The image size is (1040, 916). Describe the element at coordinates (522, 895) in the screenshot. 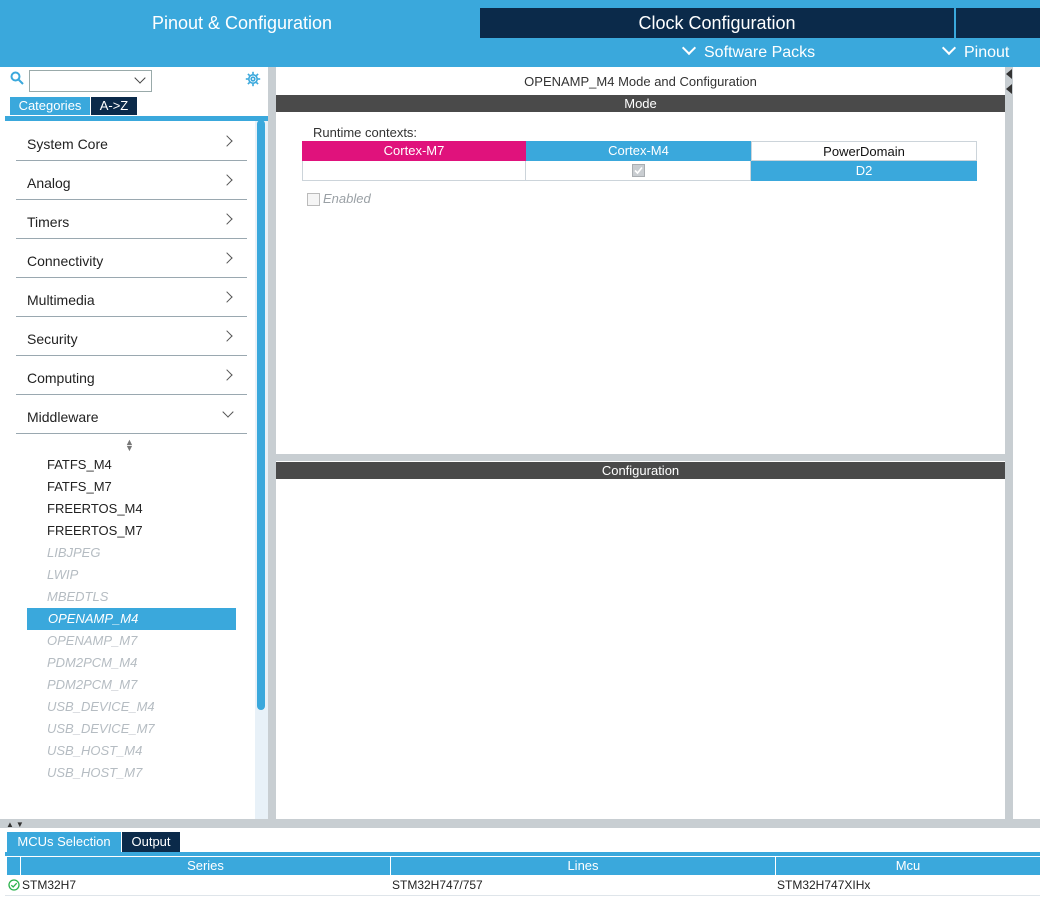

I see `row-divider` at that location.